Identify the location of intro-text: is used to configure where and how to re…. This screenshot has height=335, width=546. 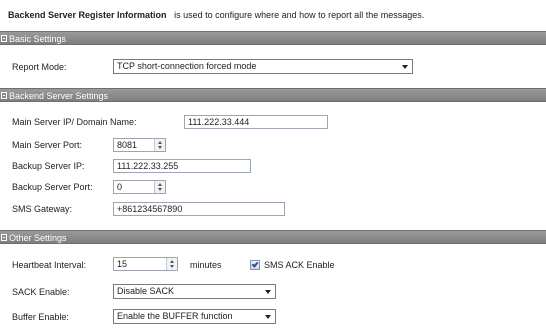
(299, 15).